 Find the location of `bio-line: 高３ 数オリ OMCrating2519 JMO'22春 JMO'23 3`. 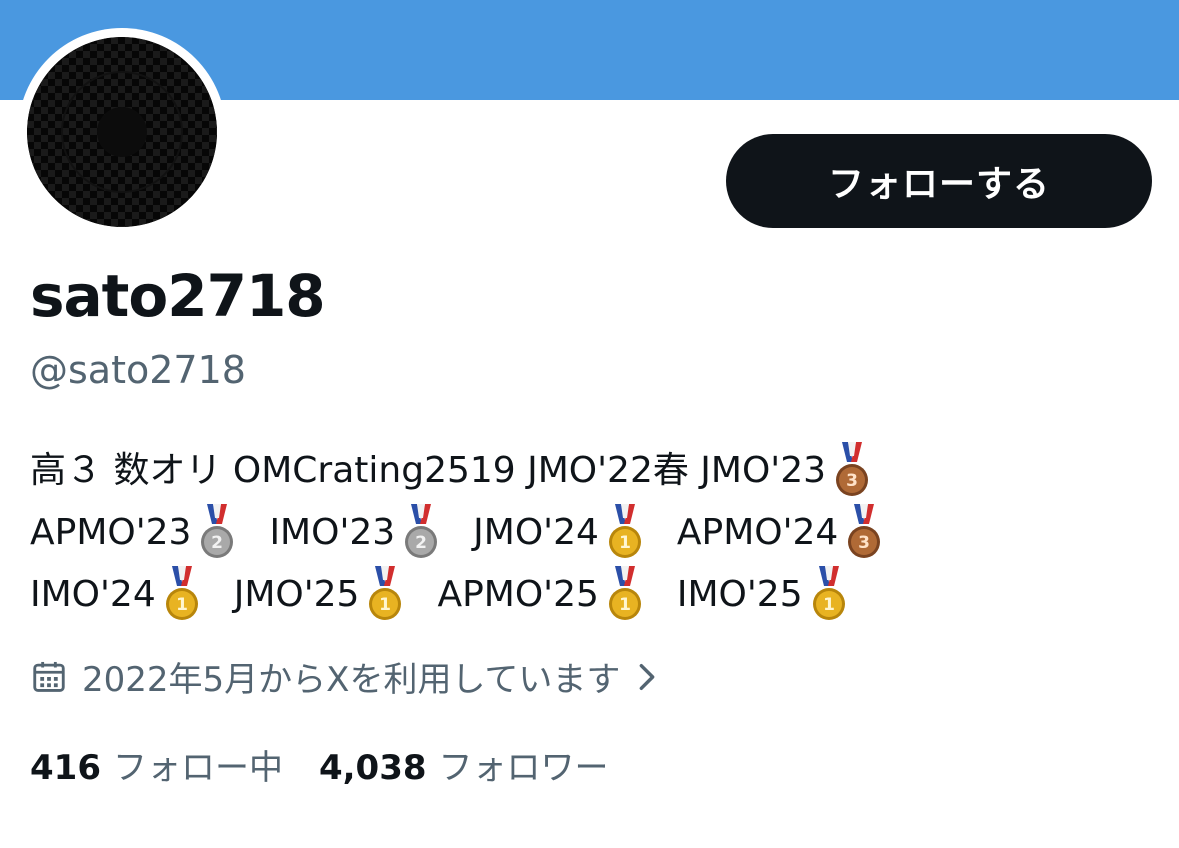

bio-line: 高３ 数オリ OMCrating2519 JMO'22春 JMO'23 3 is located at coordinates (595, 471).